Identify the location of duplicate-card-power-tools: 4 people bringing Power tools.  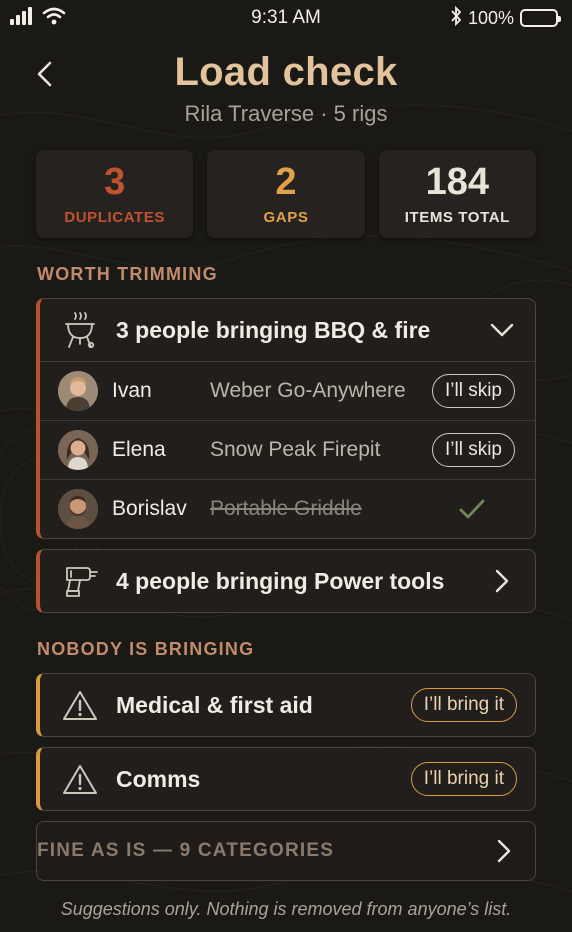
(286, 581).